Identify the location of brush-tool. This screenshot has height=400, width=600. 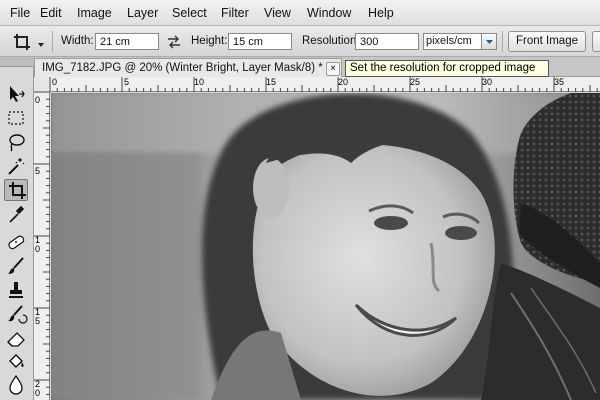
(16, 266).